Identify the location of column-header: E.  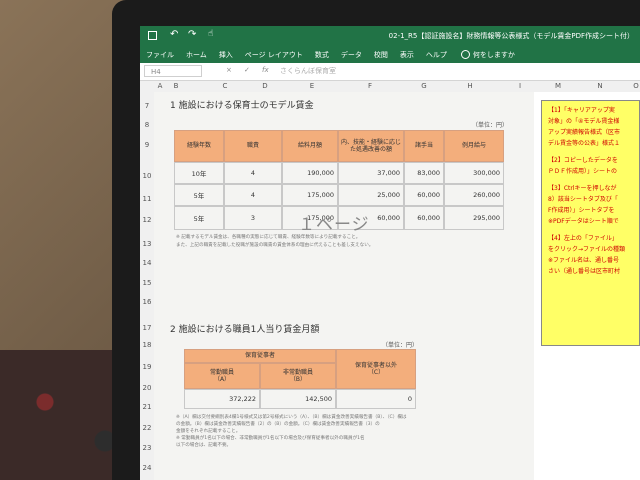
(312, 86).